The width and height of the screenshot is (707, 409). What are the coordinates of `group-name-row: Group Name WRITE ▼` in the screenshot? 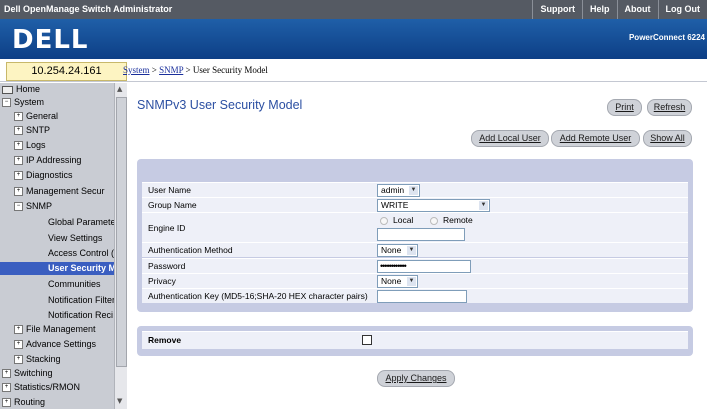 It's located at (415, 204).